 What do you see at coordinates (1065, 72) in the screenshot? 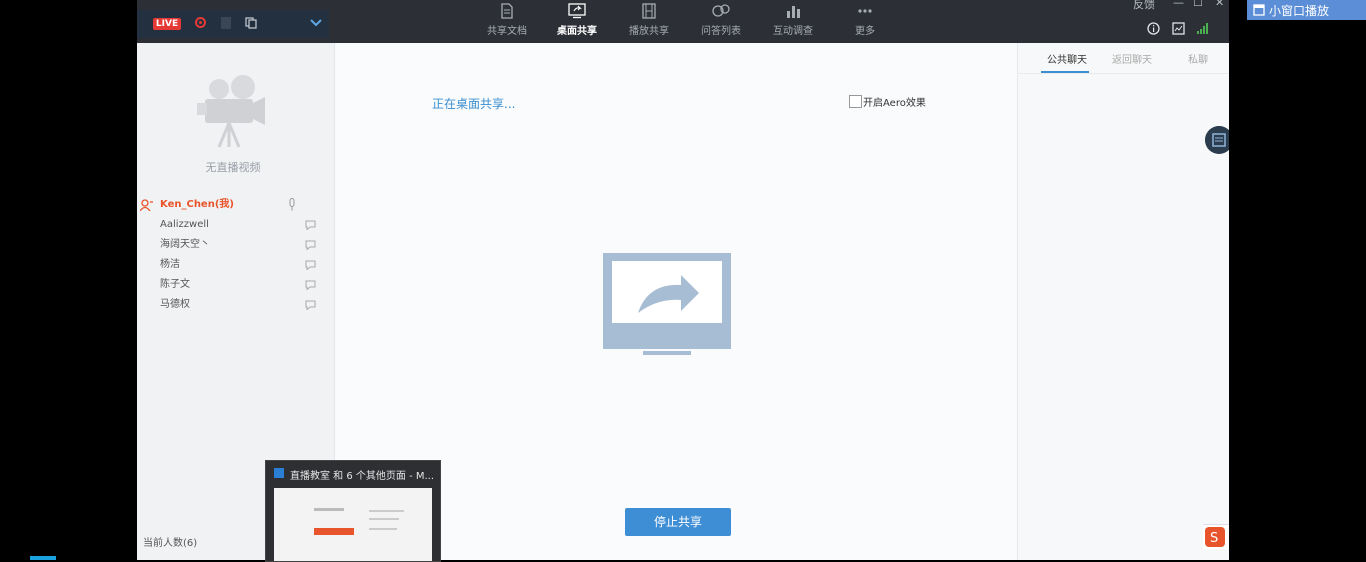
I see `active-tab-indicator` at bounding box center [1065, 72].